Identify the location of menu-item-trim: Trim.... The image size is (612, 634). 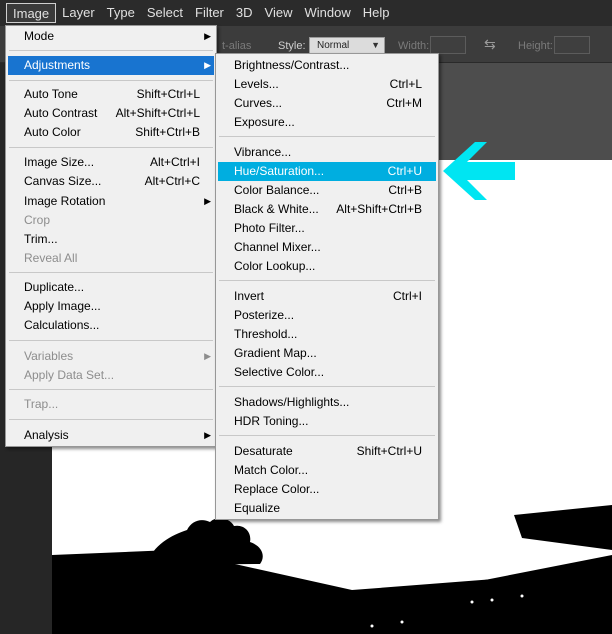
(111, 239).